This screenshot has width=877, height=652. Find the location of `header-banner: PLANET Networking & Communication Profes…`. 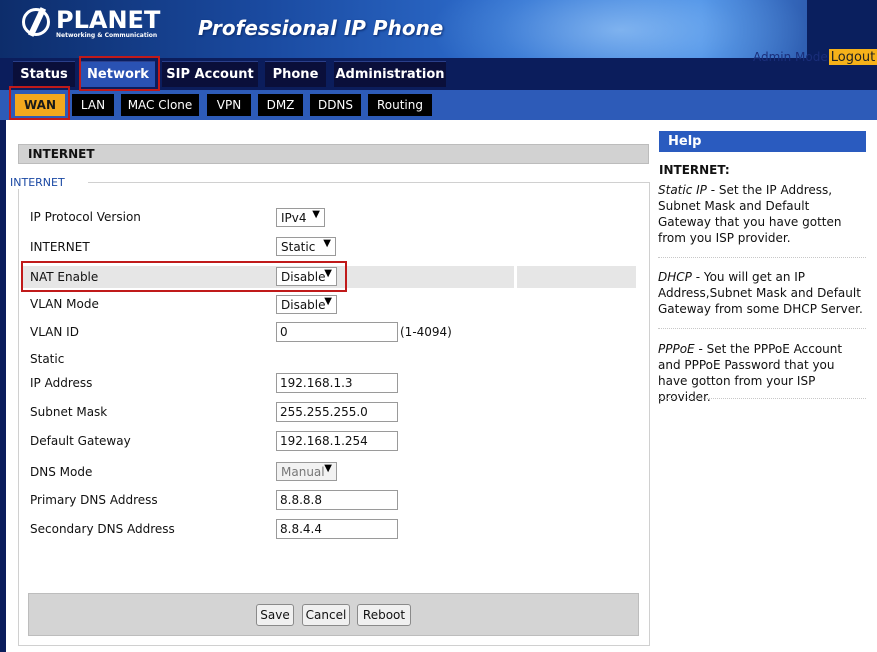

header-banner: PLANET Networking & Communication Profes… is located at coordinates (438, 29).